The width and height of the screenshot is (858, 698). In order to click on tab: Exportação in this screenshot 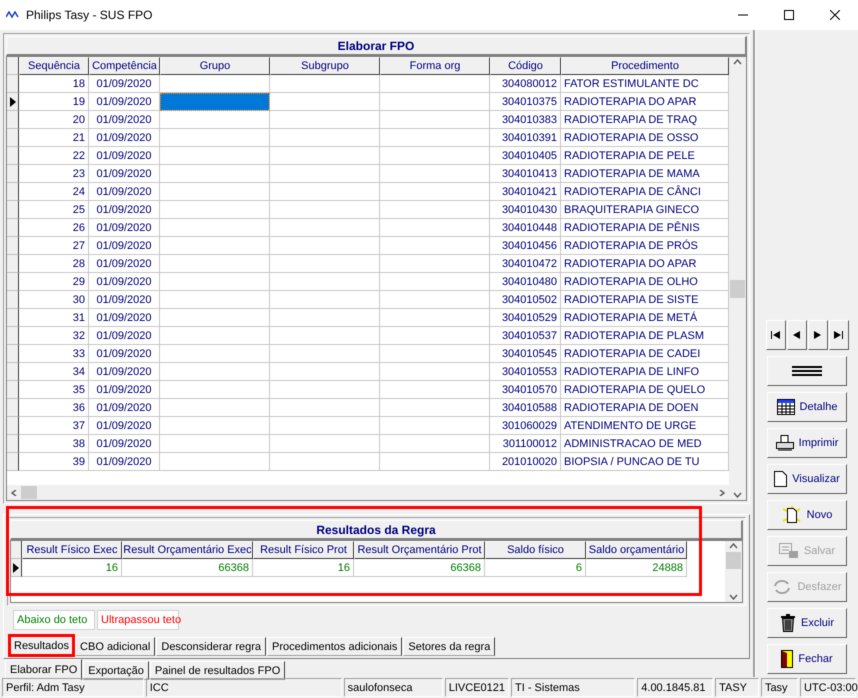, I will do `click(116, 670)`.